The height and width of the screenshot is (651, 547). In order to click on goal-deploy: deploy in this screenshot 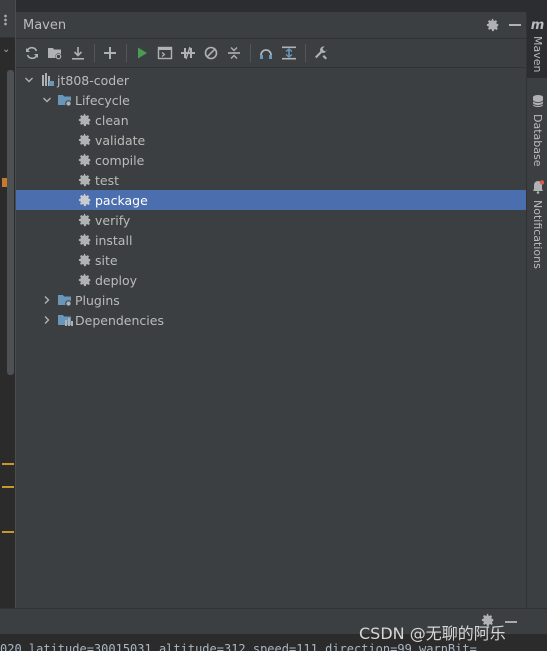, I will do `click(271, 280)`.